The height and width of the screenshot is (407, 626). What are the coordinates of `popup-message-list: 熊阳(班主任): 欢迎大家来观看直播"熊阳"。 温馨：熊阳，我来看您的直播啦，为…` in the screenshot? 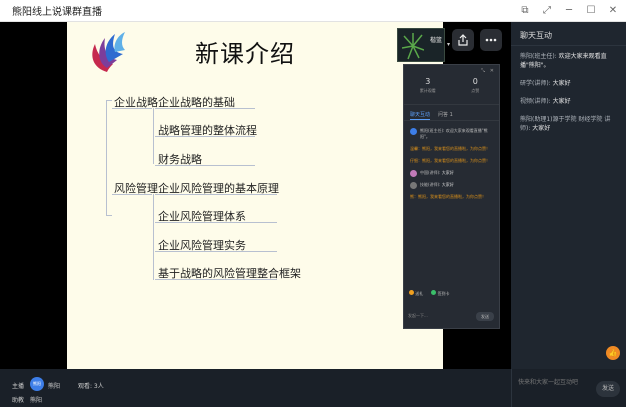 It's located at (451, 162).